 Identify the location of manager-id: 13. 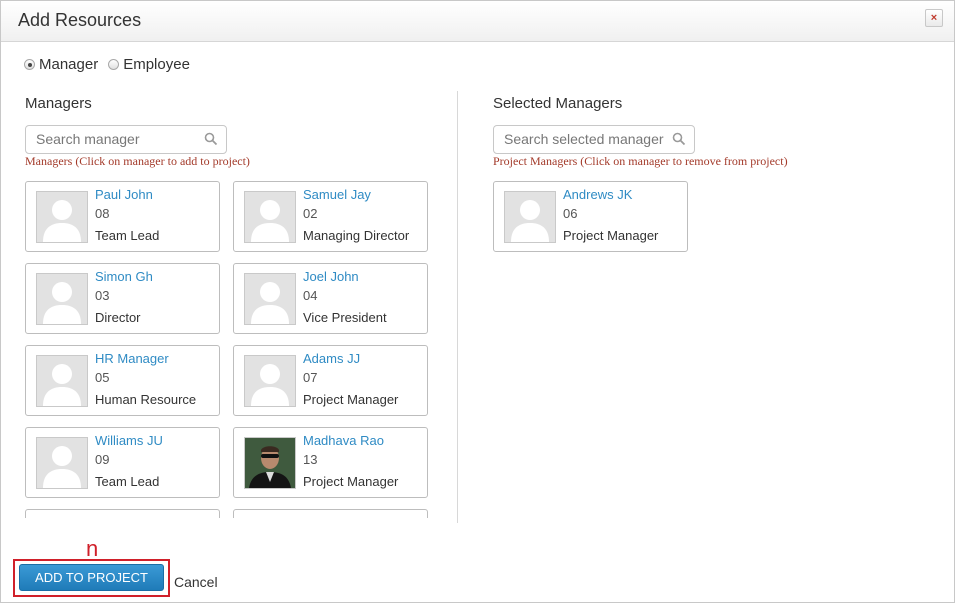
(310, 459).